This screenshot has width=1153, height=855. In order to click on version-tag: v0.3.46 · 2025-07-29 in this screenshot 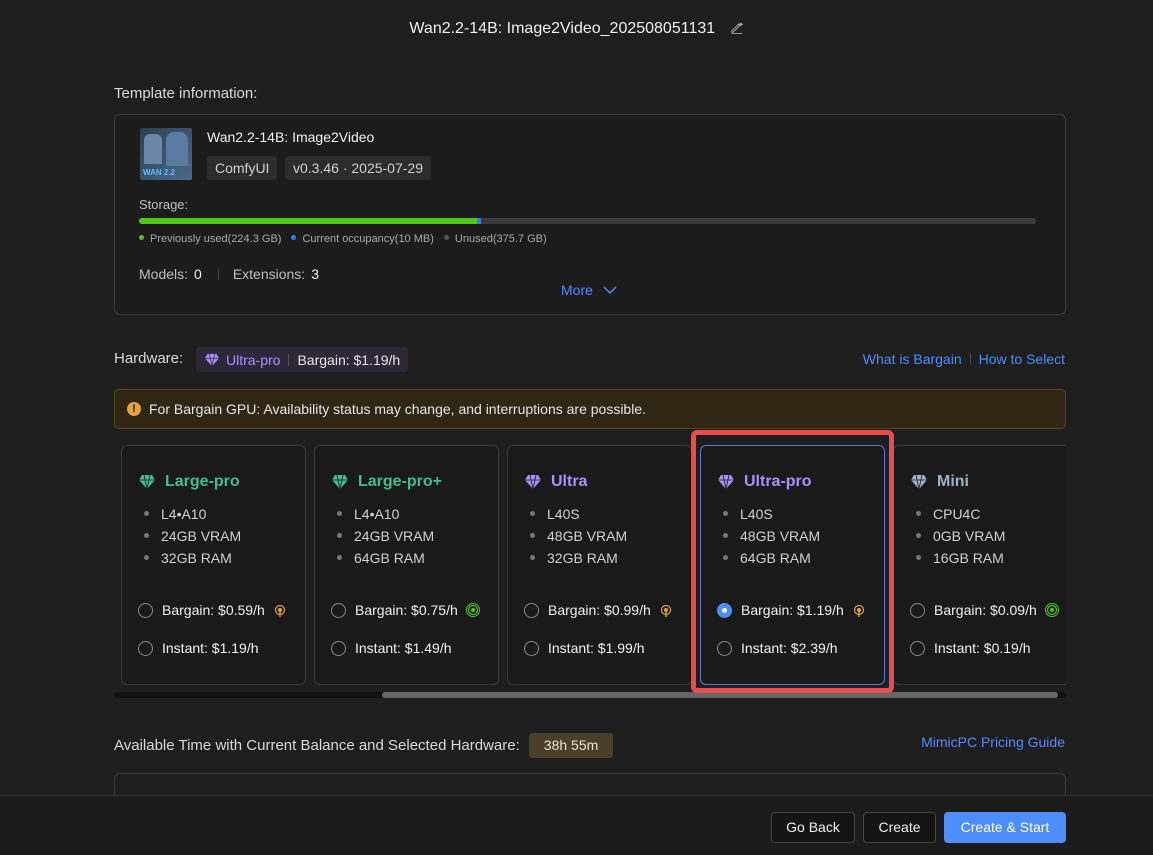, I will do `click(358, 168)`.